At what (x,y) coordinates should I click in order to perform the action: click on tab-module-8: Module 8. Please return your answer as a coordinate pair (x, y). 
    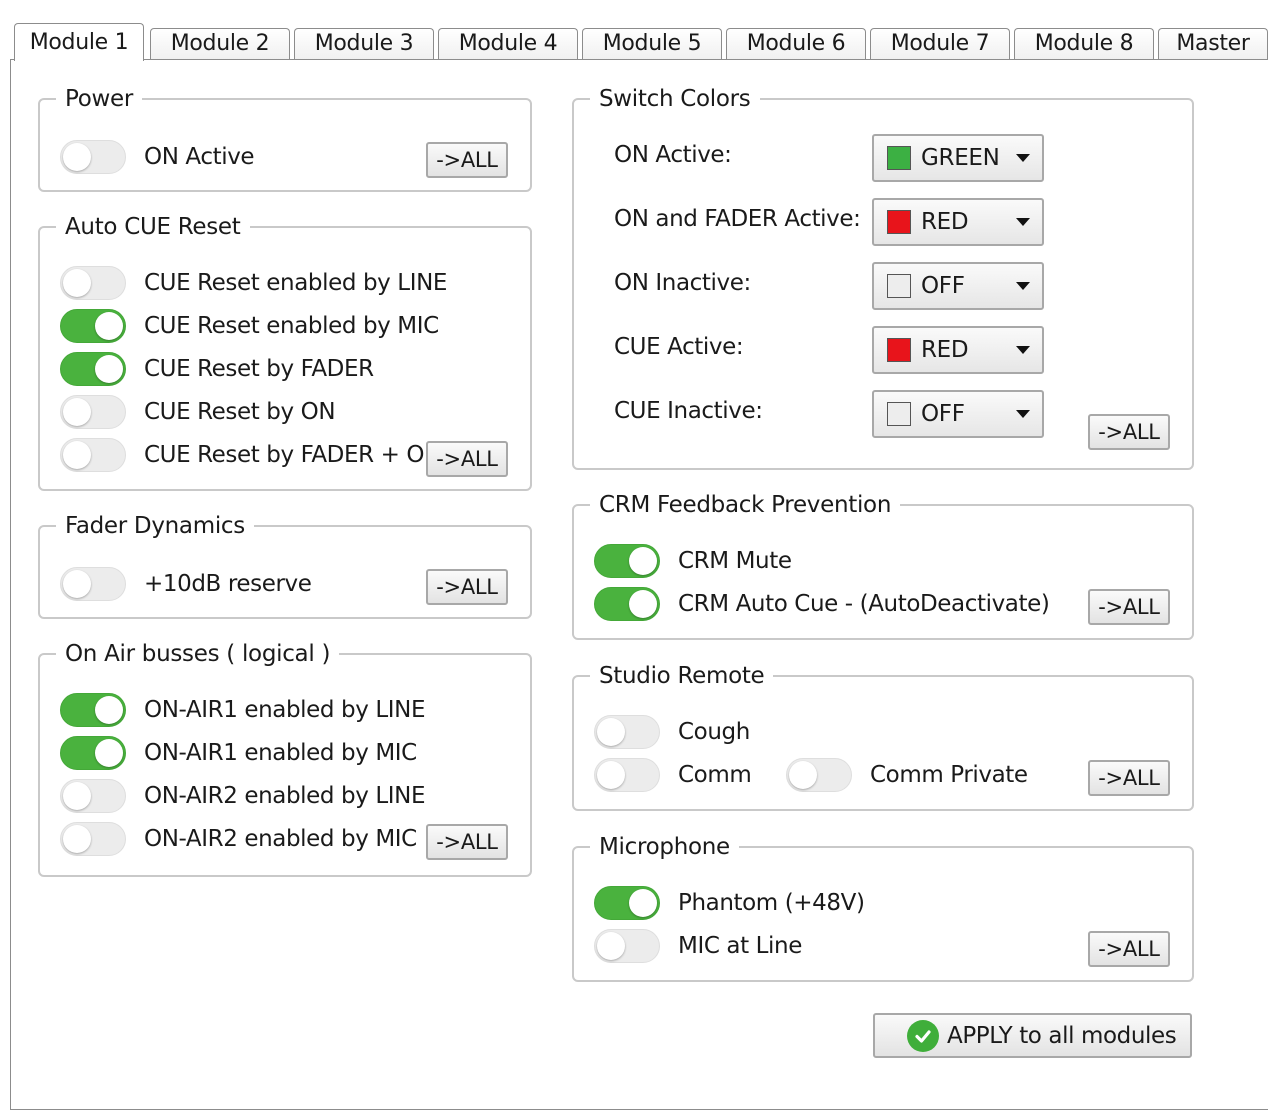
    Looking at the image, I should click on (1084, 44).